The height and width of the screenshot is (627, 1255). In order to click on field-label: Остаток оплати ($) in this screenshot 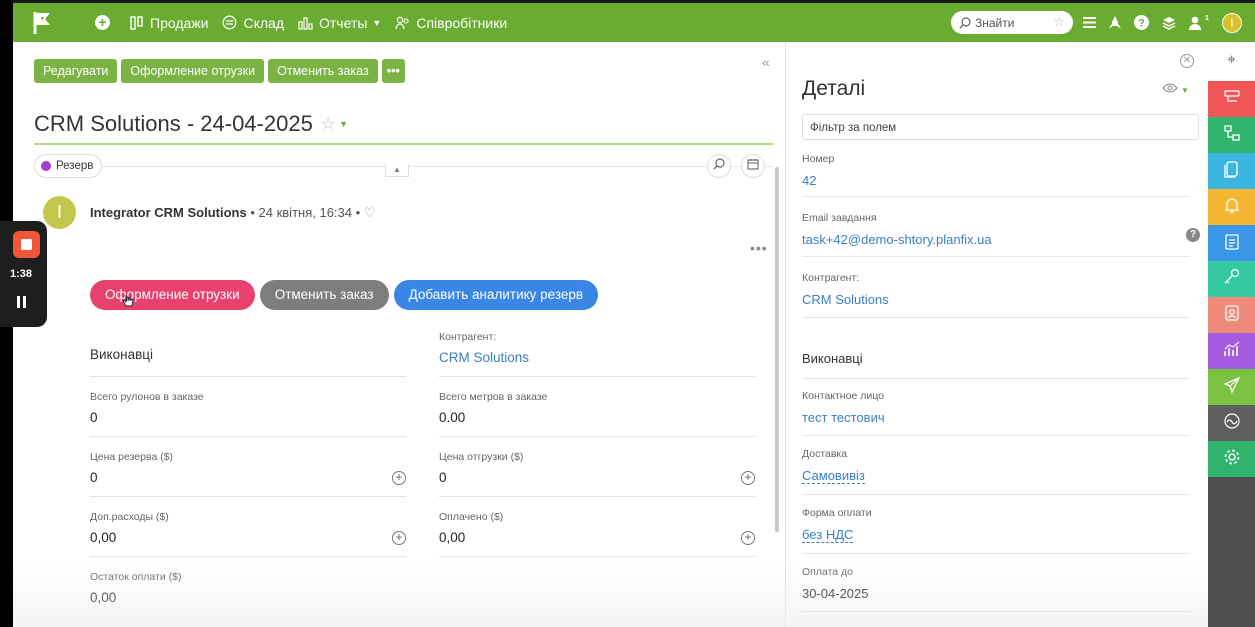, I will do `click(136, 577)`.